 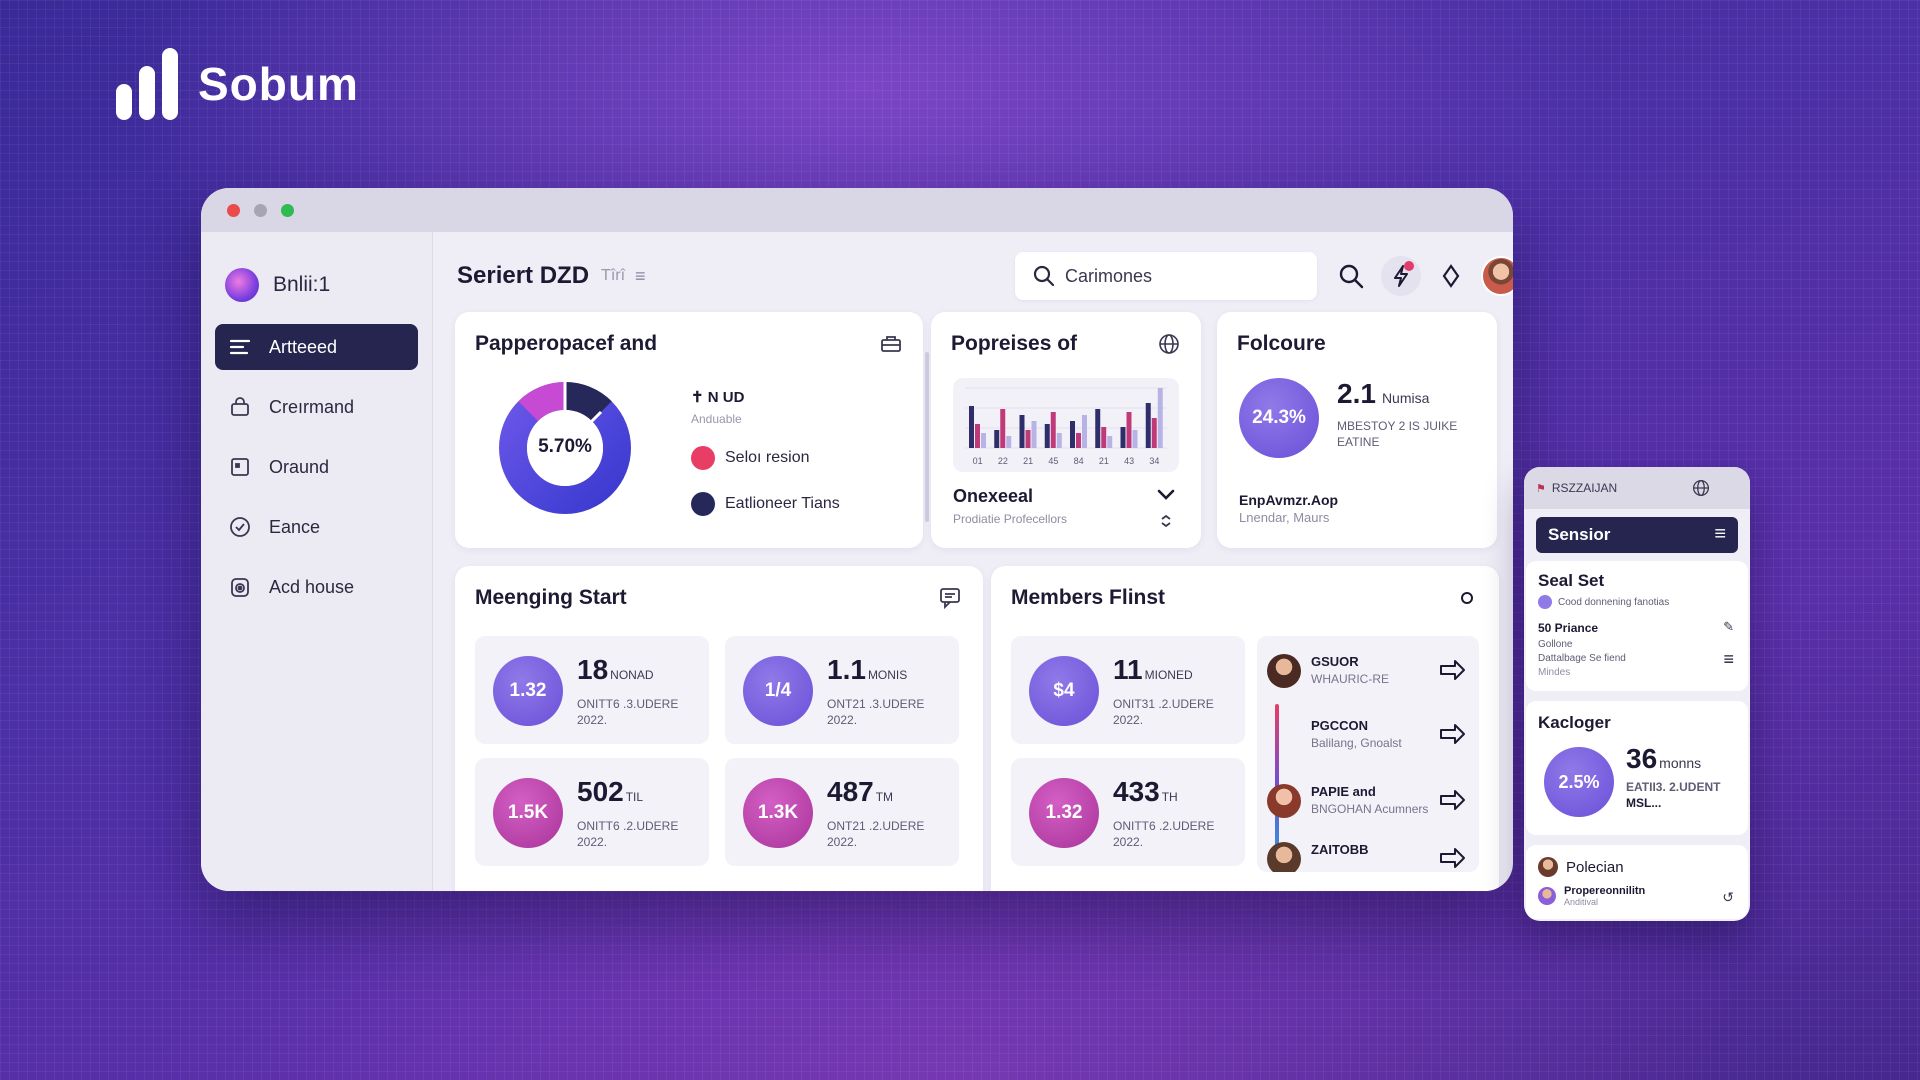 I want to click on briefcase-icon, so click(x=891, y=344).